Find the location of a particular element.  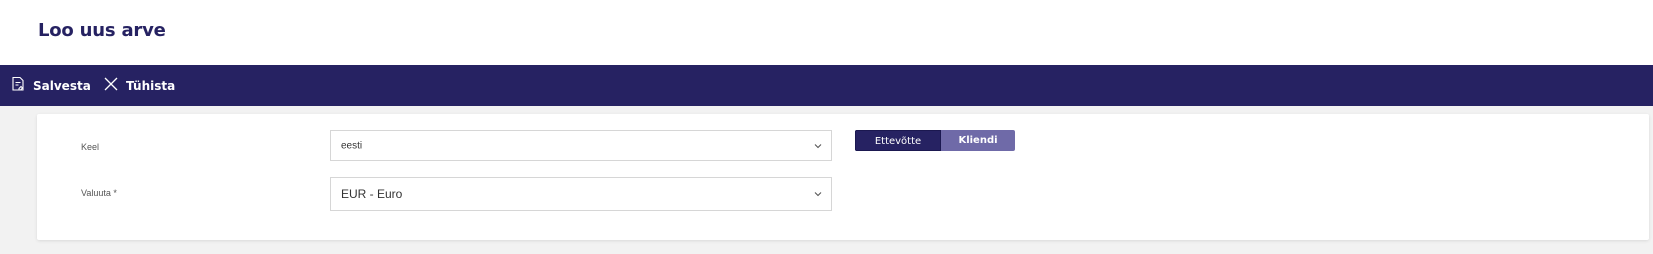

language-source-toggle: Ettevõtte keel Kliendi keel is located at coordinates (935, 140).